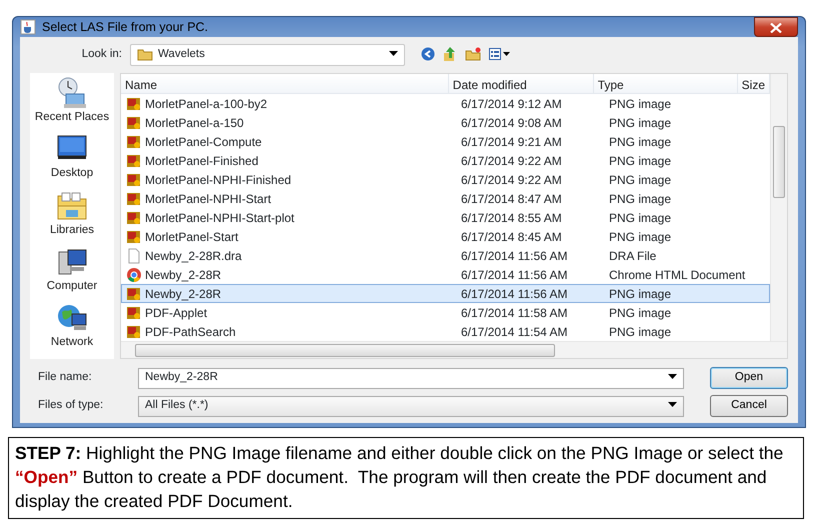 The width and height of the screenshot is (814, 531). I want to click on date-cell-text: 6/17/2014 9:21 AM, so click(511, 142).